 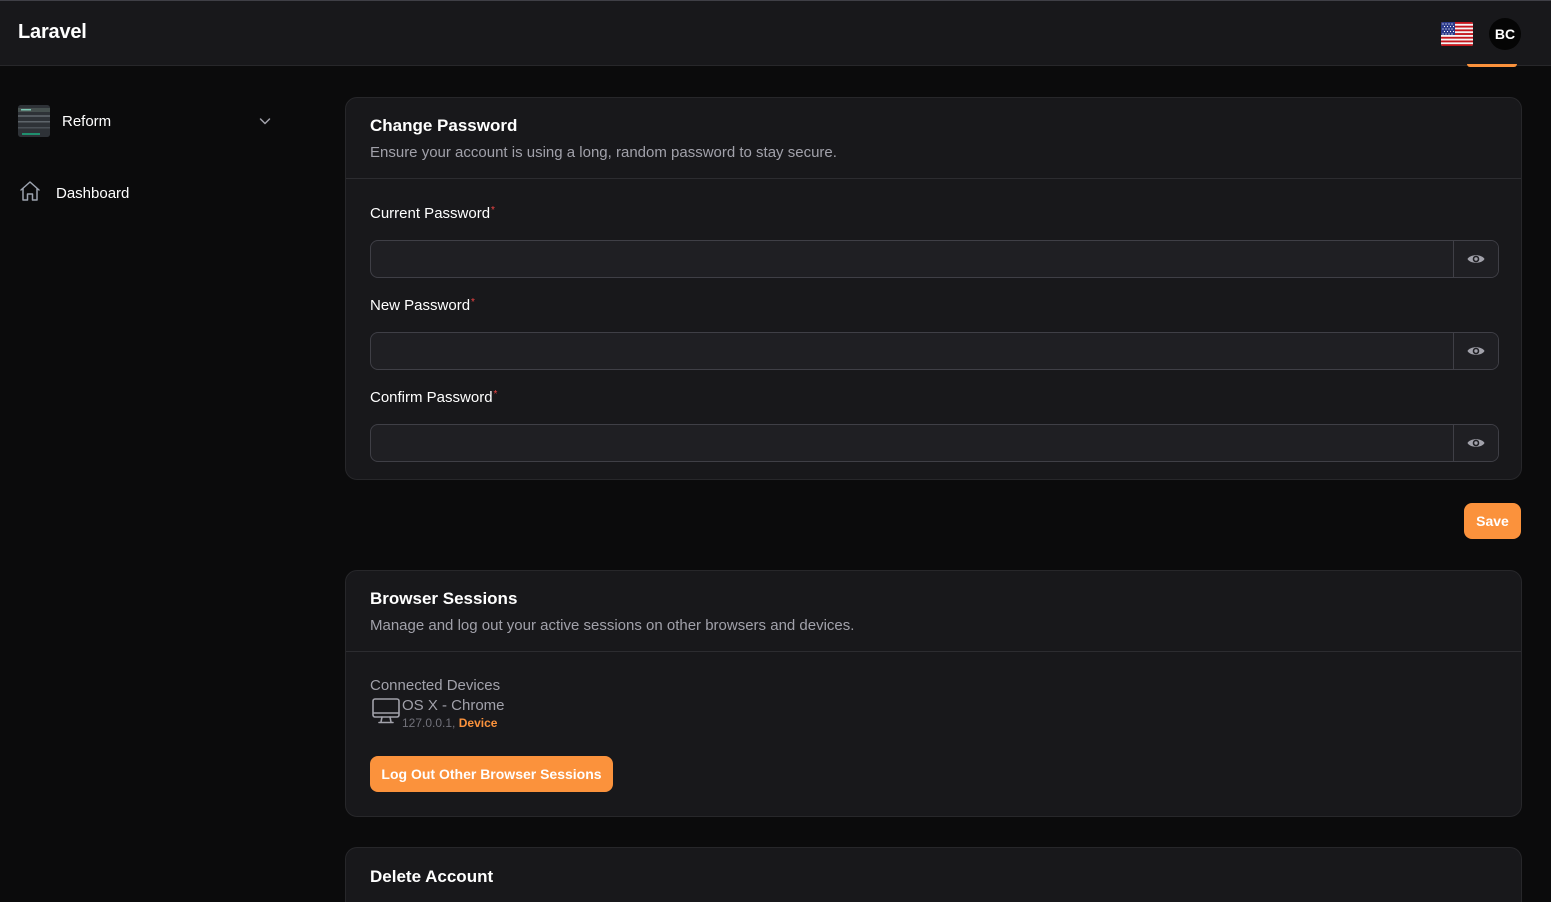 What do you see at coordinates (1492, 65) in the screenshot?
I see `scrolled-button-edge` at bounding box center [1492, 65].